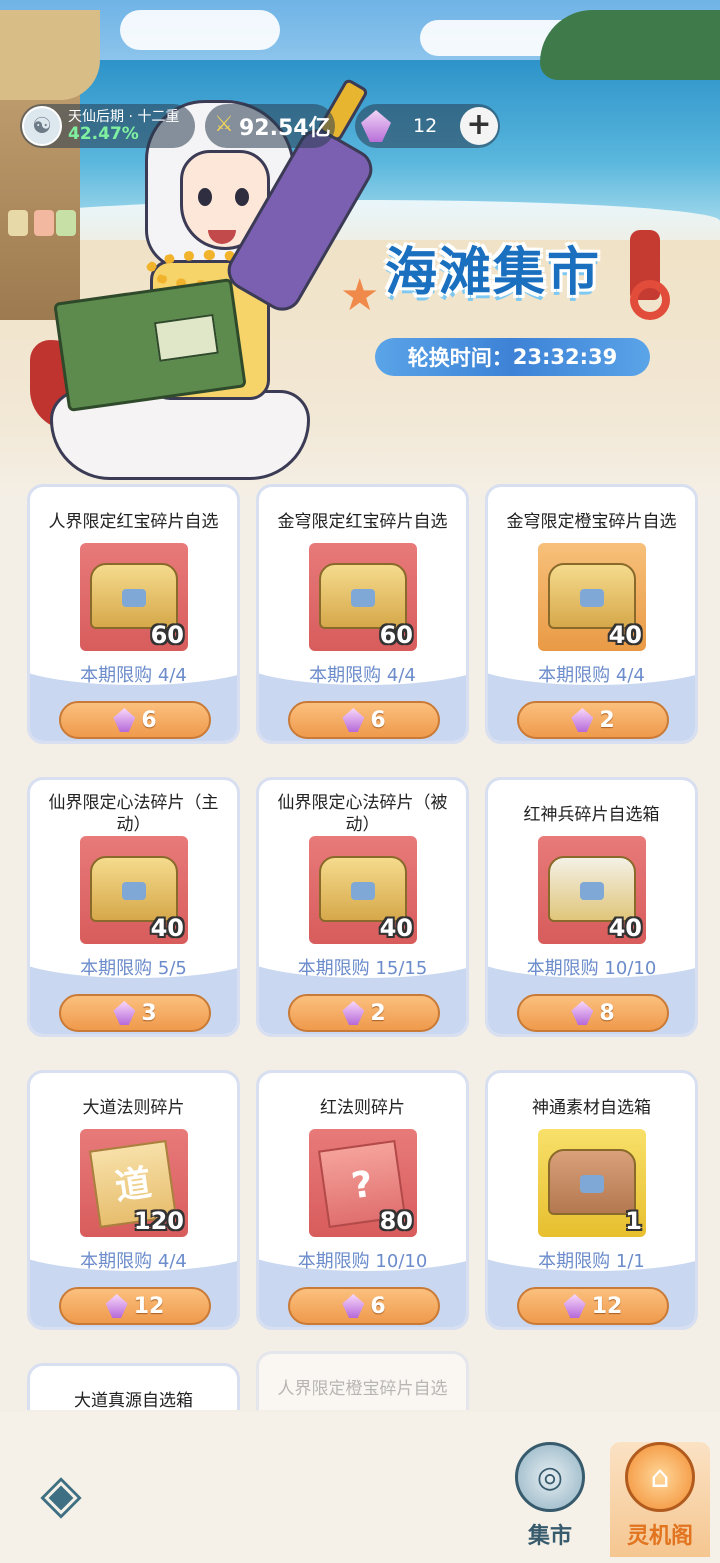 This screenshot has width=720, height=1563. What do you see at coordinates (659, 1536) in the screenshot?
I see `tab-lingjige-label: 灵机阁` at bounding box center [659, 1536].